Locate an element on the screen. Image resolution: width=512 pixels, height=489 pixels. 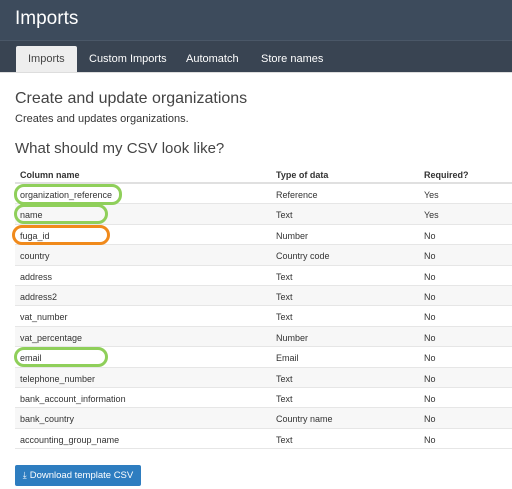
tab-store-names: Store names is located at coordinates (292, 59).